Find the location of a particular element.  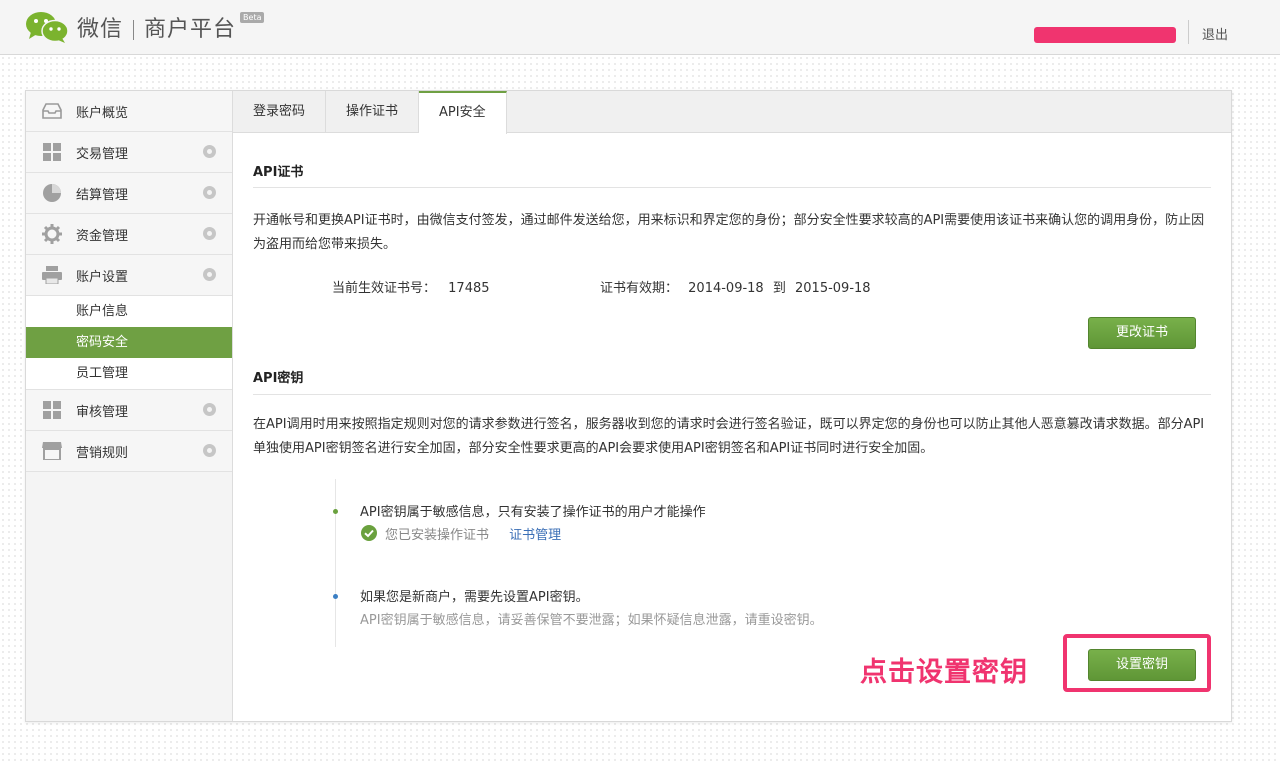

cert-valid-to: 2015-09-18 is located at coordinates (833, 288).